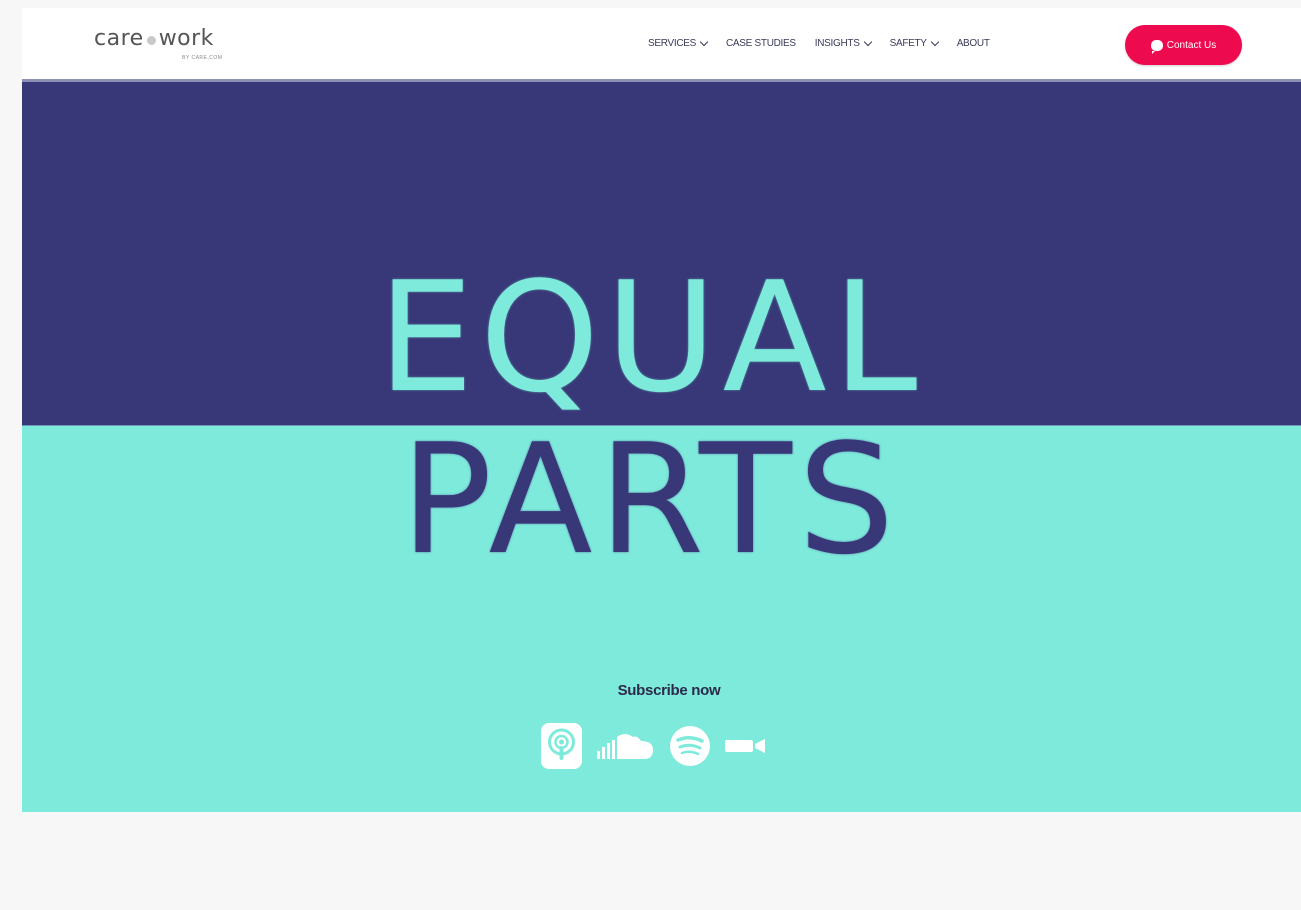  I want to click on nav-services-label: SERVICES, so click(672, 43).